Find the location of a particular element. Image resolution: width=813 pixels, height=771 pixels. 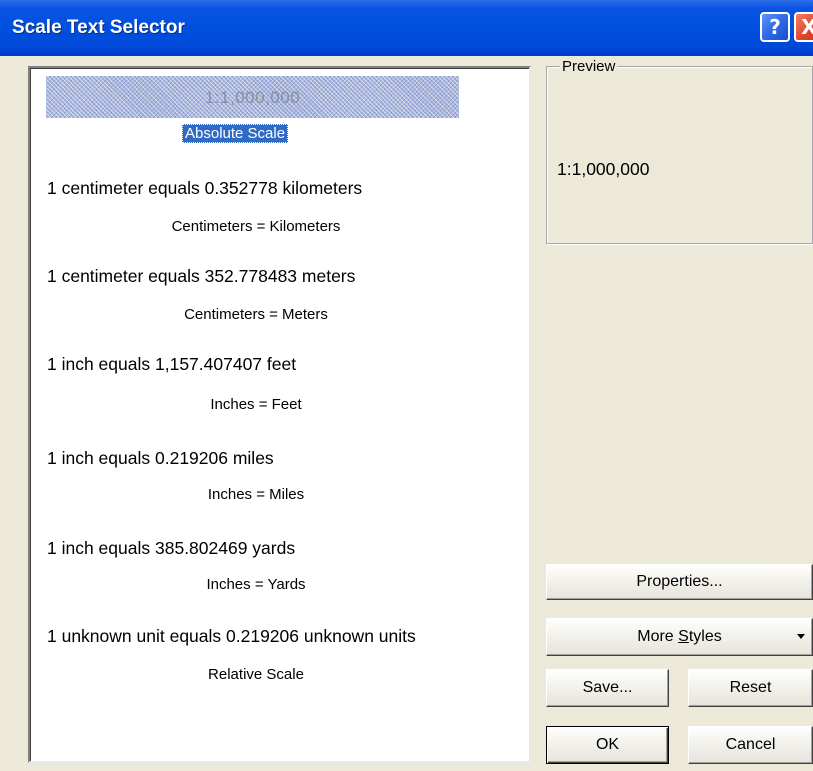

help-icon: ? is located at coordinates (775, 27).